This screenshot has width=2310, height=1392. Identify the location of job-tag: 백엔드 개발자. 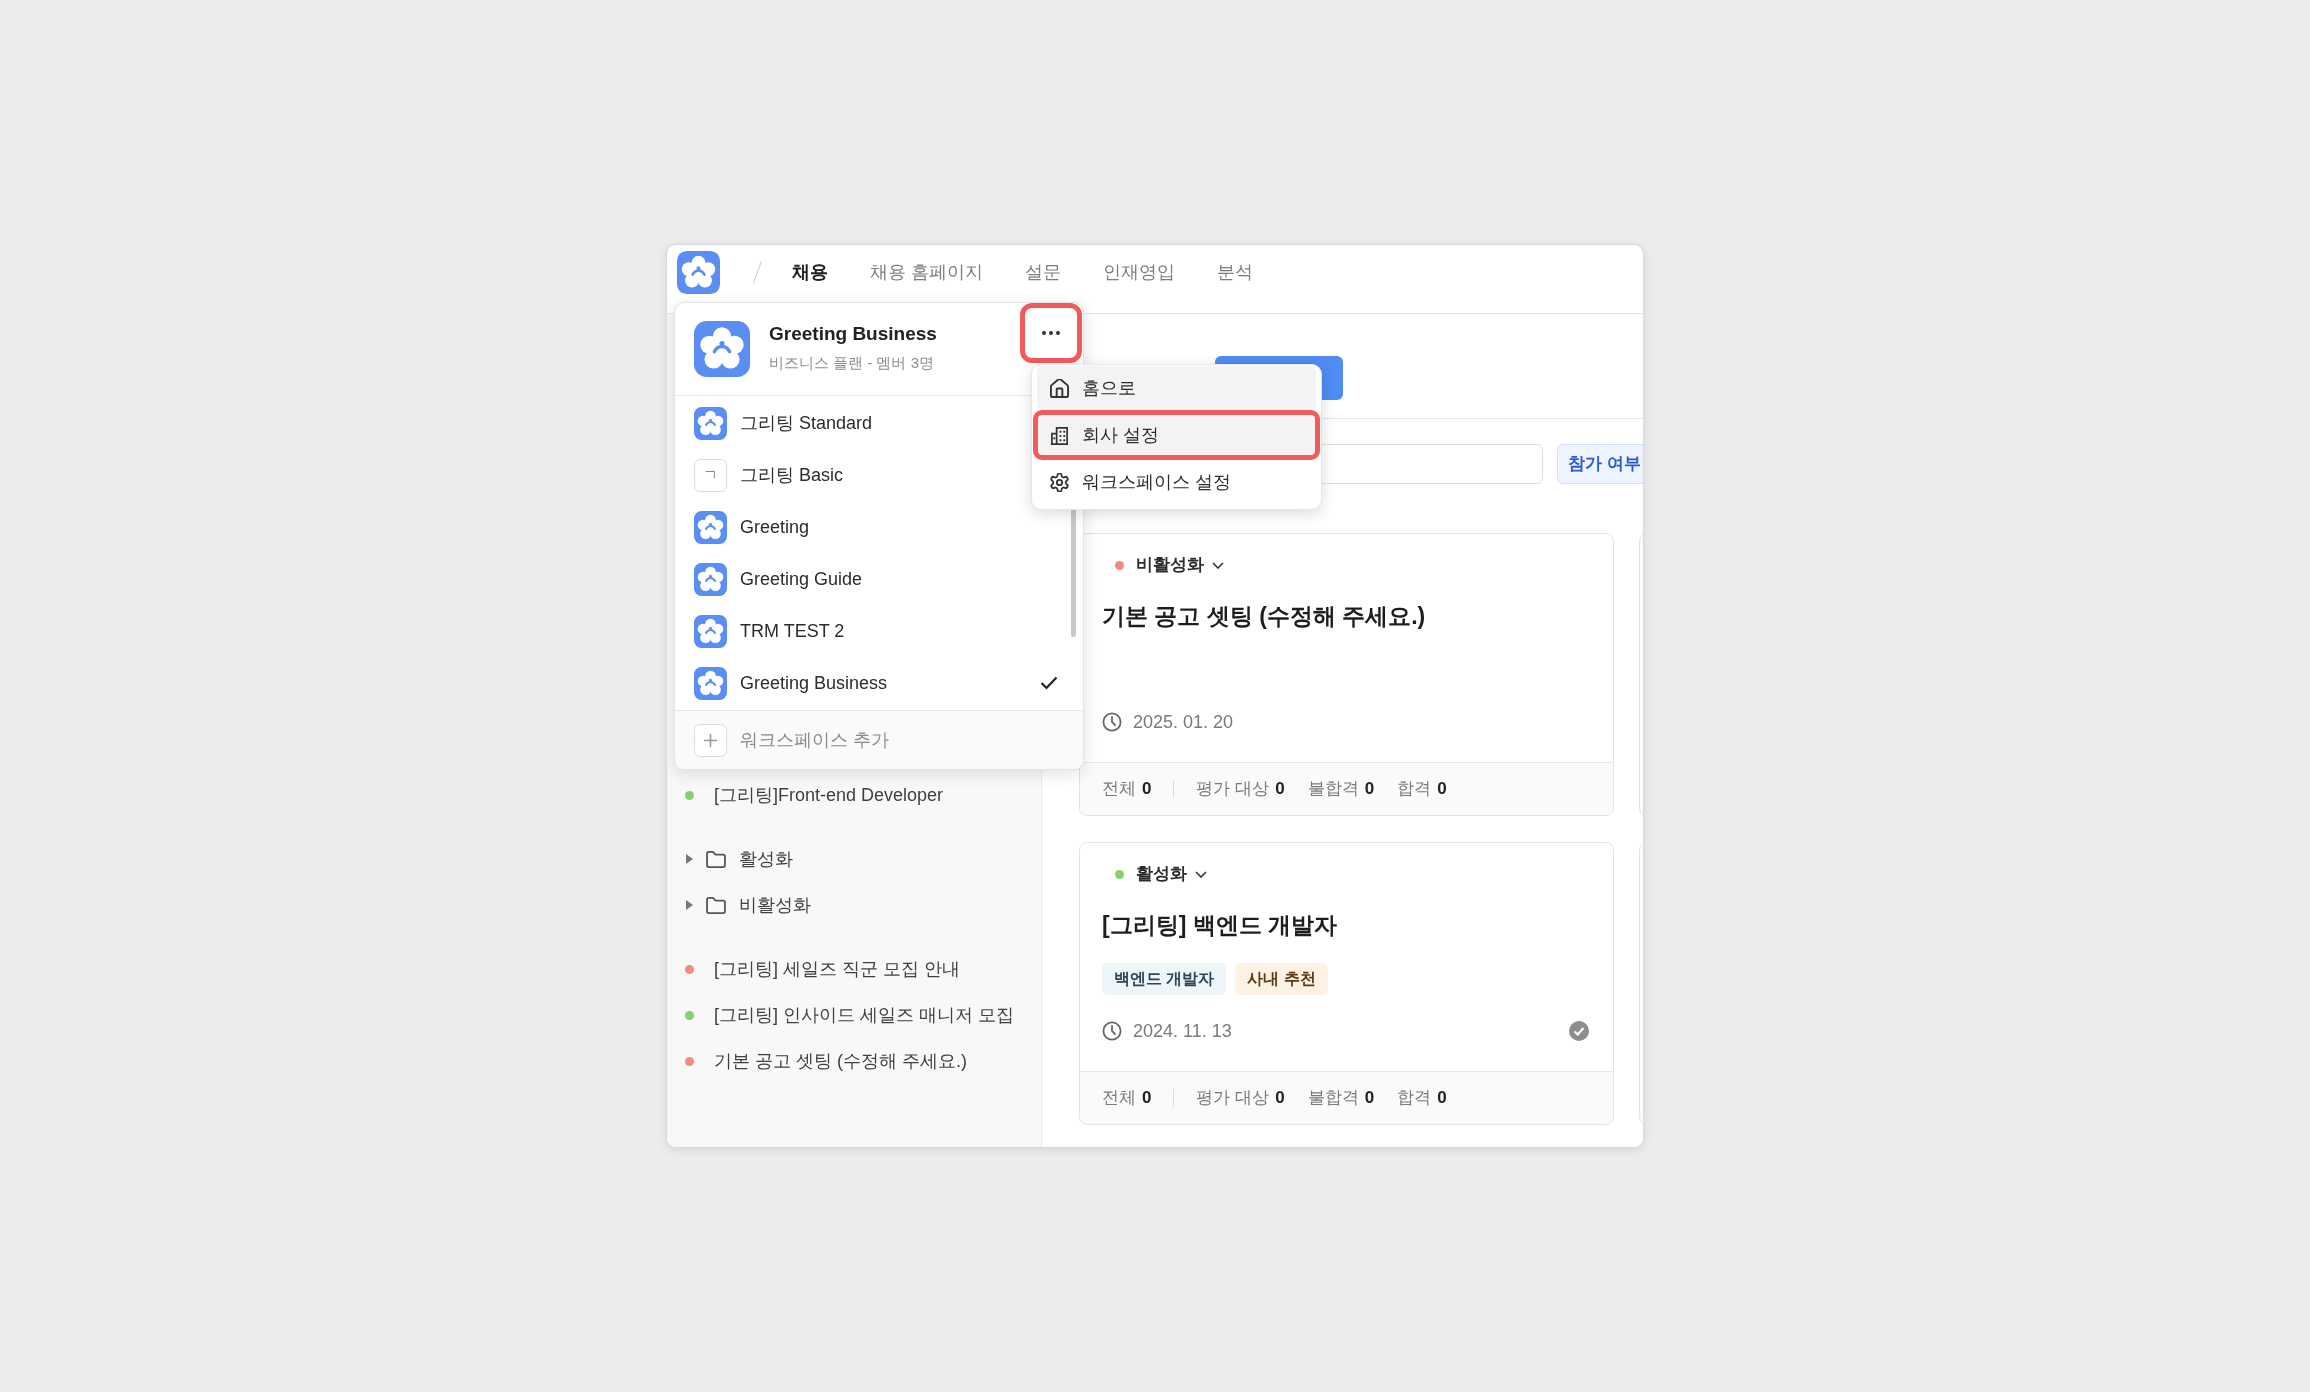
(1164, 979).